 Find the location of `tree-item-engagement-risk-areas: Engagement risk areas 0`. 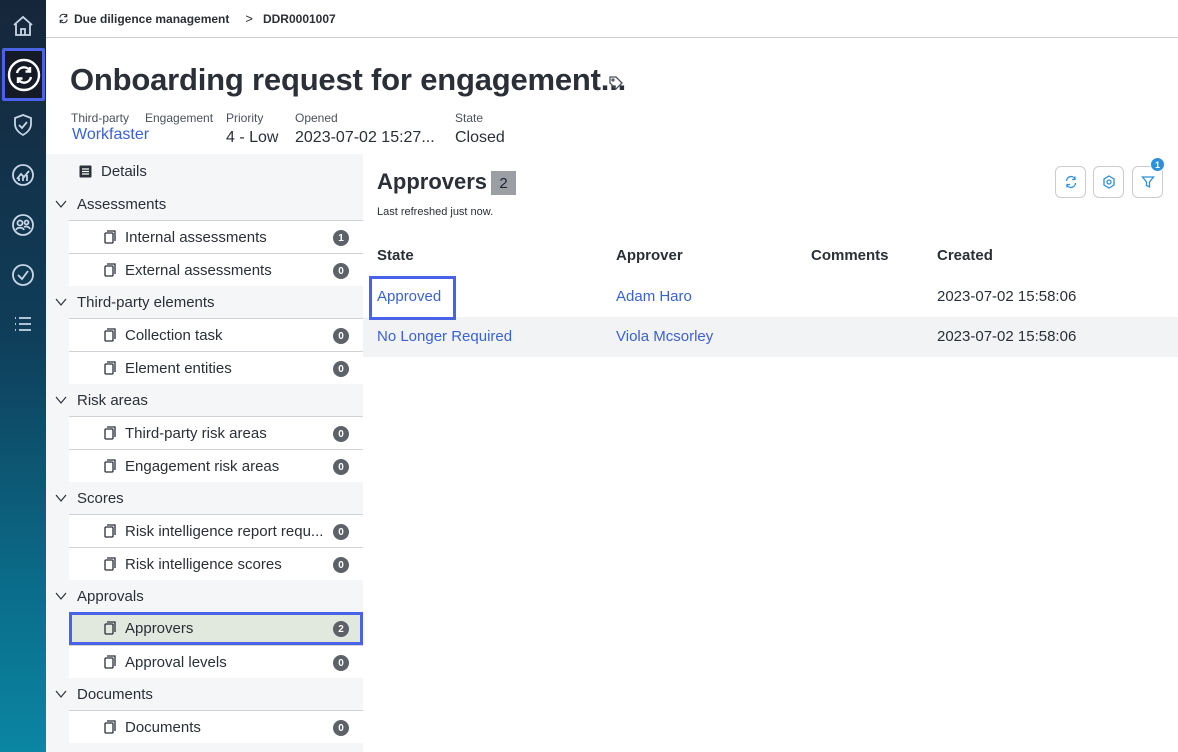

tree-item-engagement-risk-areas: Engagement risk areas 0 is located at coordinates (216, 465).